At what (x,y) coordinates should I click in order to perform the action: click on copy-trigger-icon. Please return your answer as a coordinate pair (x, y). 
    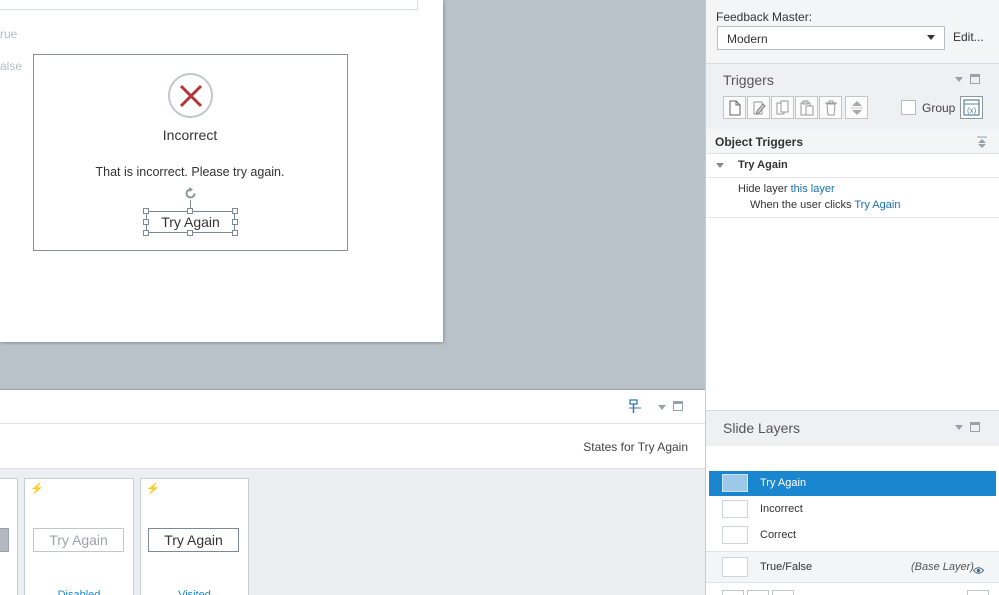
    Looking at the image, I should click on (782, 107).